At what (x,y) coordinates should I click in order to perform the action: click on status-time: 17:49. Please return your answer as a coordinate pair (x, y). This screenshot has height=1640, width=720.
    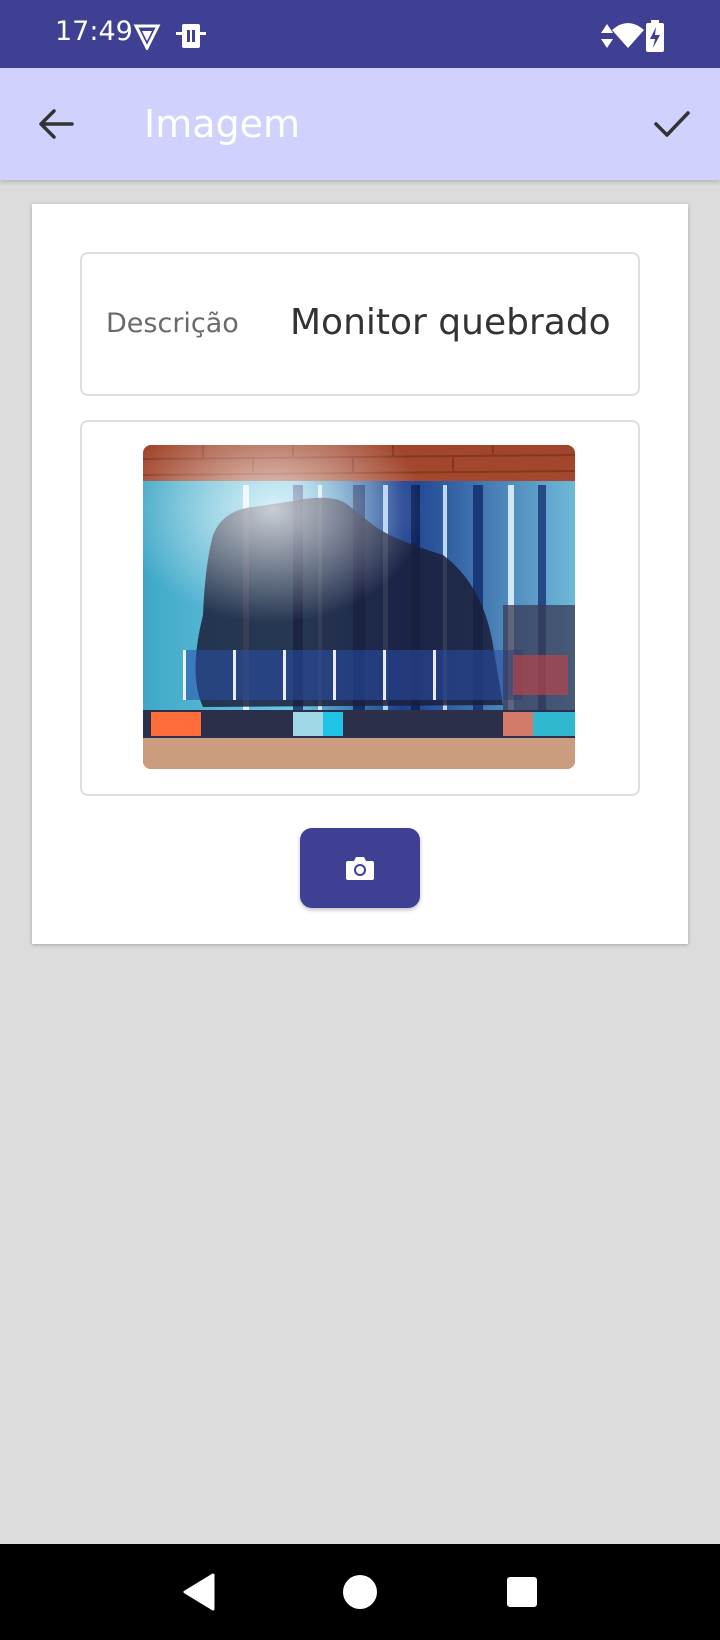
    Looking at the image, I should click on (94, 31).